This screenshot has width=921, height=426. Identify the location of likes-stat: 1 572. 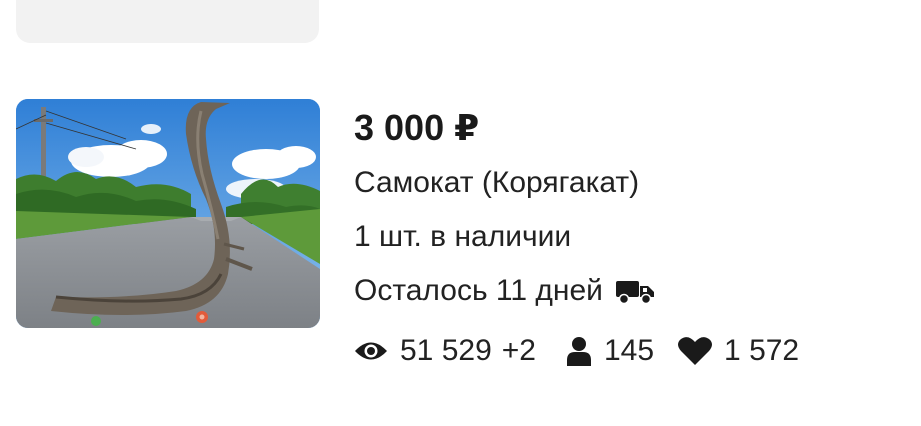
(738, 351).